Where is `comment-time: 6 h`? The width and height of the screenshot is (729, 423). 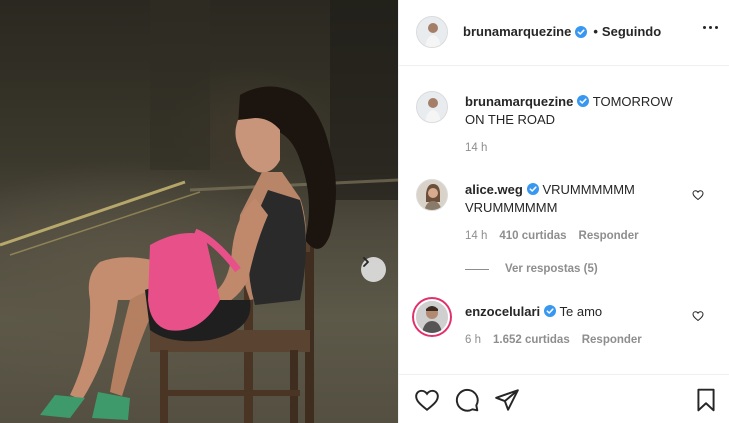
comment-time: 6 h is located at coordinates (473, 340).